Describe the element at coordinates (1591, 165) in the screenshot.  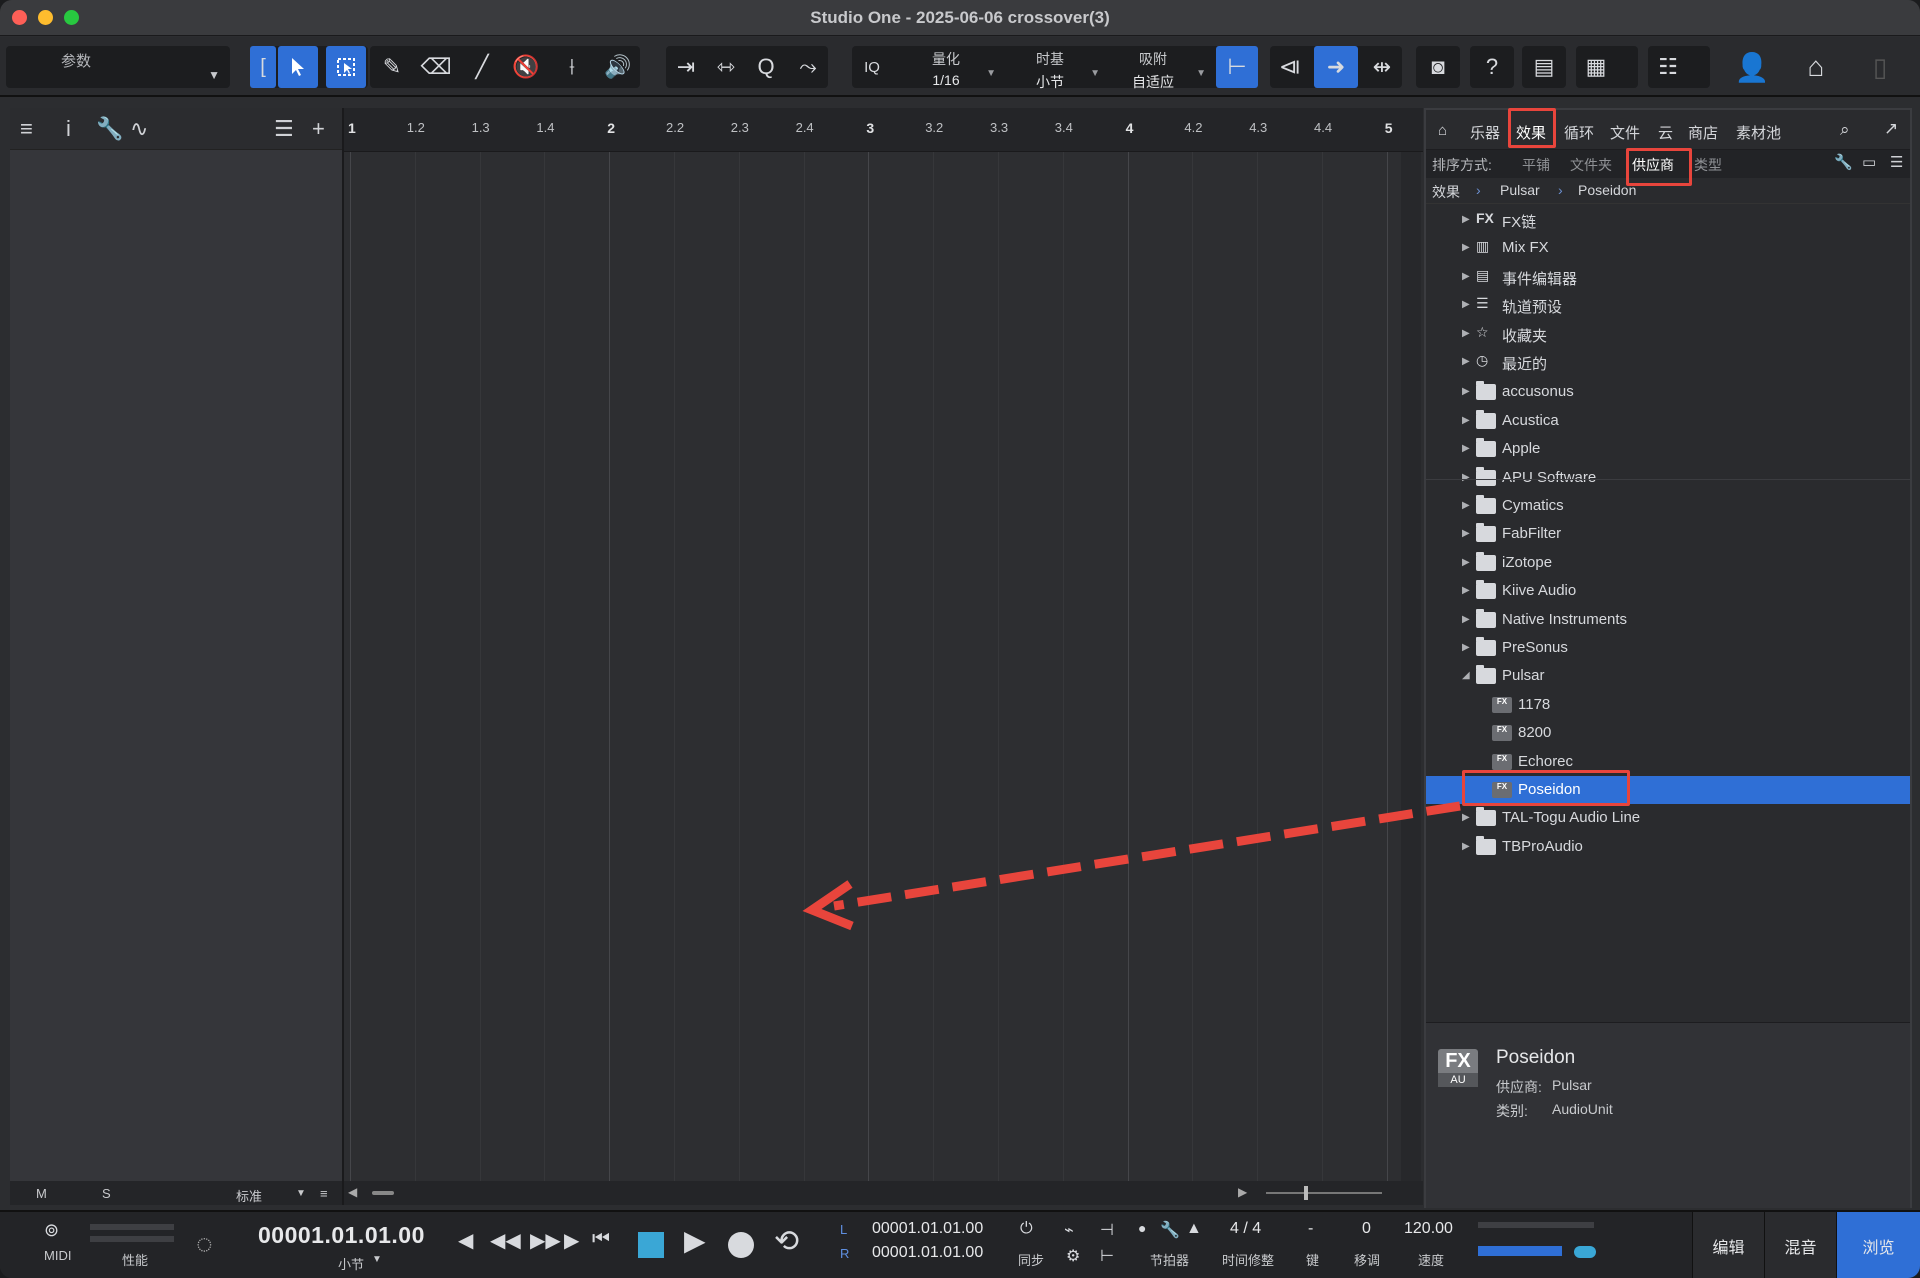
I see `sort-folder: 文件夹` at that location.